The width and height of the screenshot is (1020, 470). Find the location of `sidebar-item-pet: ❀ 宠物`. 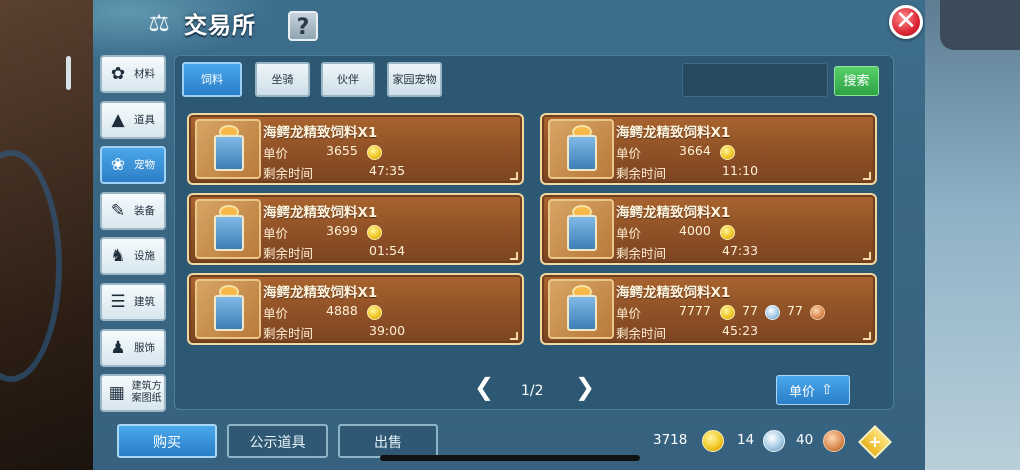

sidebar-item-pet: ❀ 宠物 is located at coordinates (133, 165).